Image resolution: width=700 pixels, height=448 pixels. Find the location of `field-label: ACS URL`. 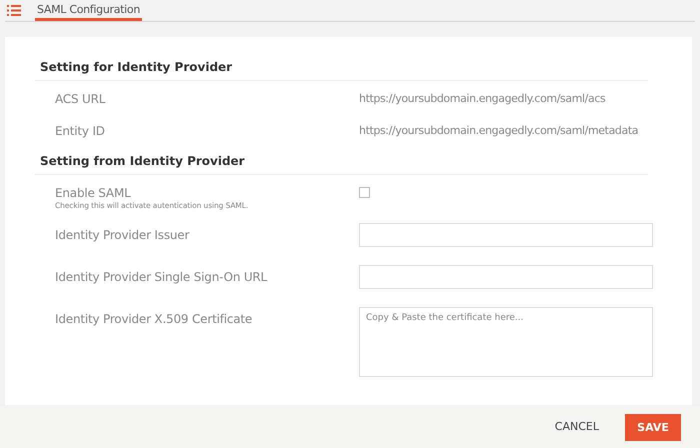

field-label: ACS URL is located at coordinates (80, 99).